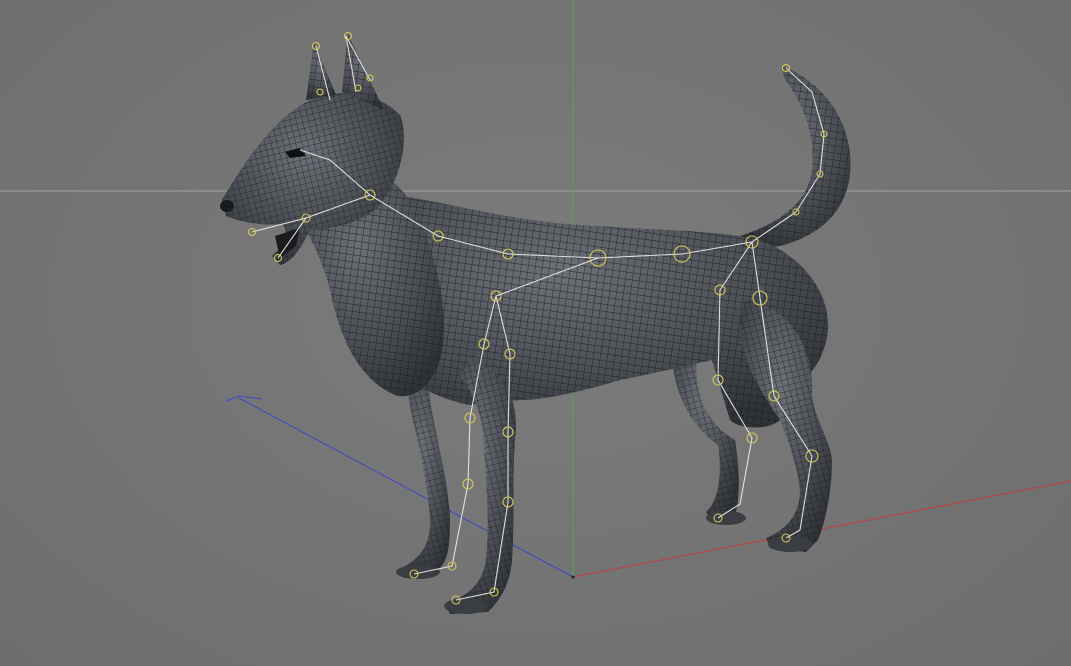 Image resolution: width=1071 pixels, height=666 pixels. I want to click on z-axis-line, so click(406, 487).